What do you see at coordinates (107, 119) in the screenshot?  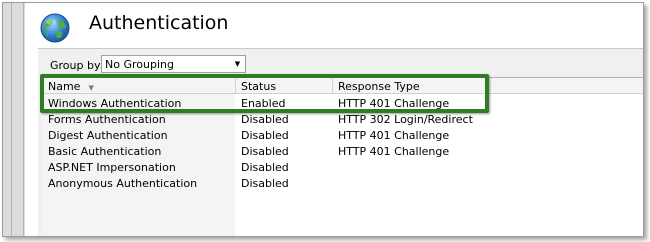 I see `row-name: Forms Authentication` at bounding box center [107, 119].